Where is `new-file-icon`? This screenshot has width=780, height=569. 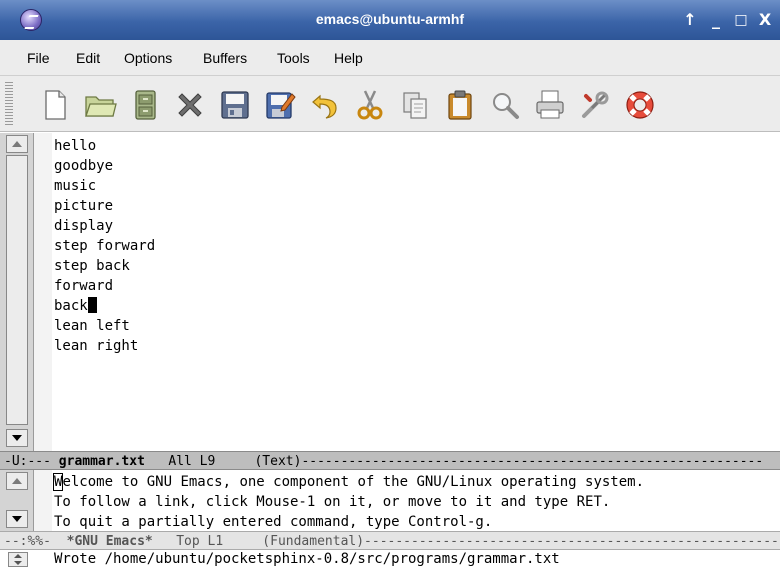 new-file-icon is located at coordinates (55, 105).